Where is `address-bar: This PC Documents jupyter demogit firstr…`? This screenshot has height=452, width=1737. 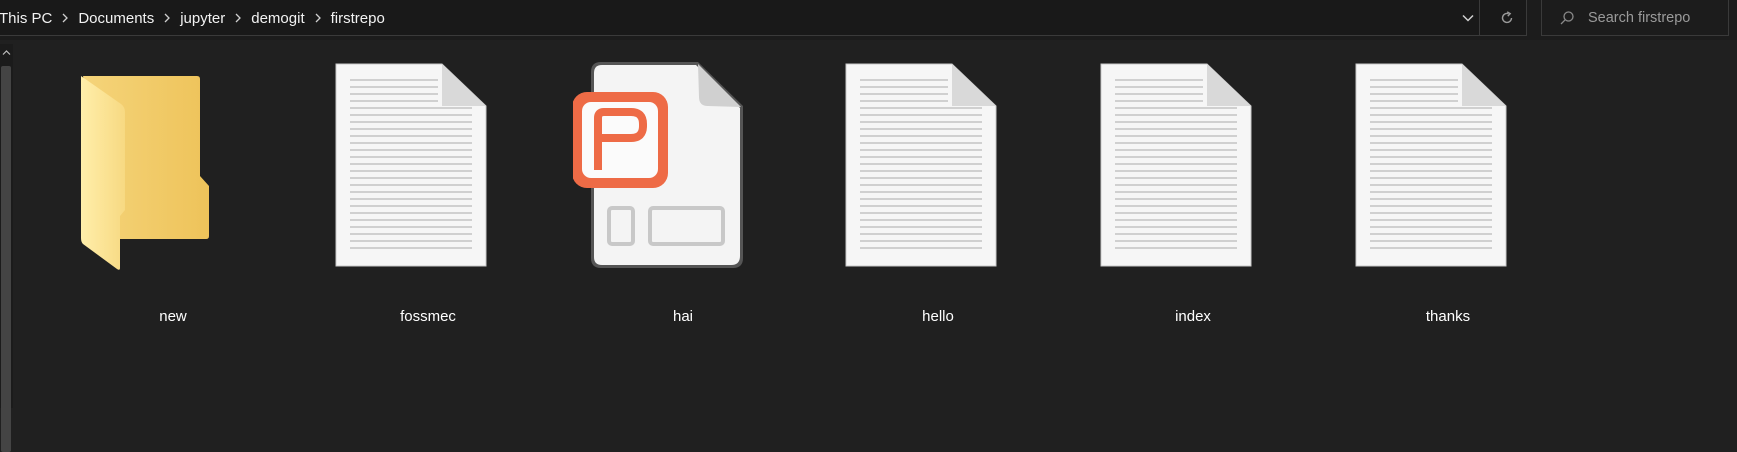
address-bar: This PC Documents jupyter demogit firstr… is located at coordinates (763, 18).